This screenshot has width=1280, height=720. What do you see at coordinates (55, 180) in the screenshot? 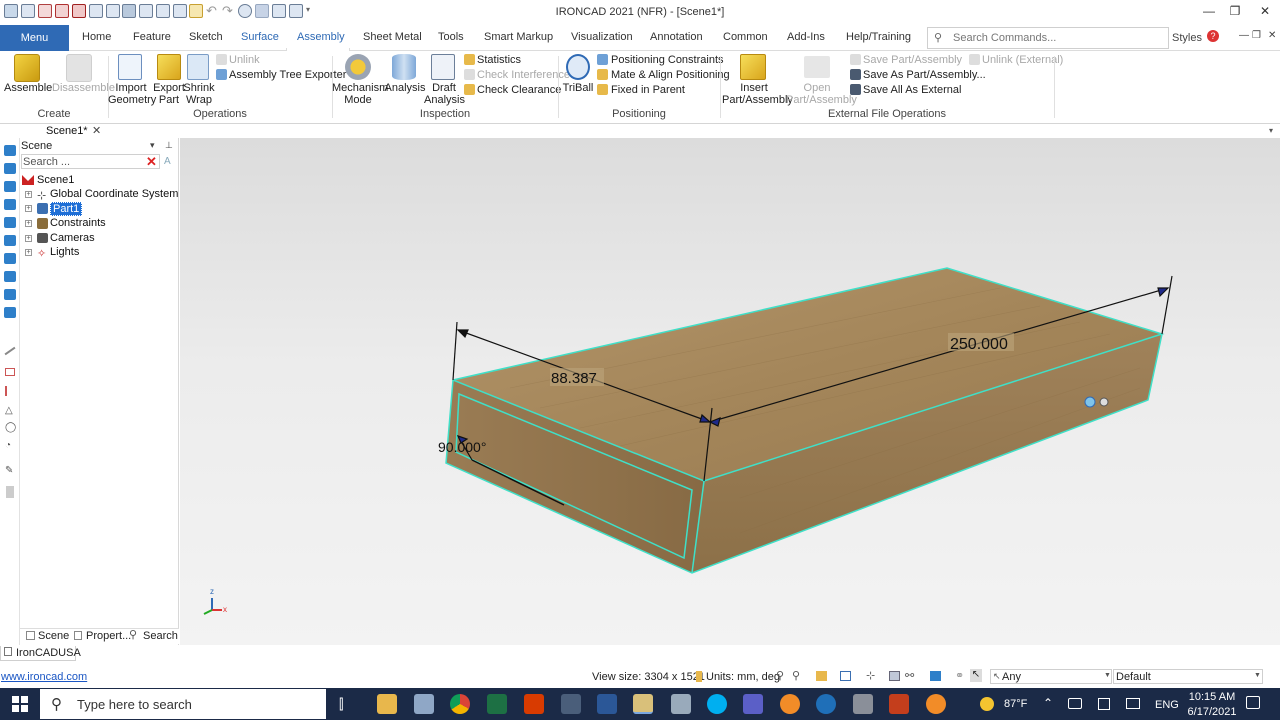
I see `tree-item-scene1: Scene1` at bounding box center [55, 180].